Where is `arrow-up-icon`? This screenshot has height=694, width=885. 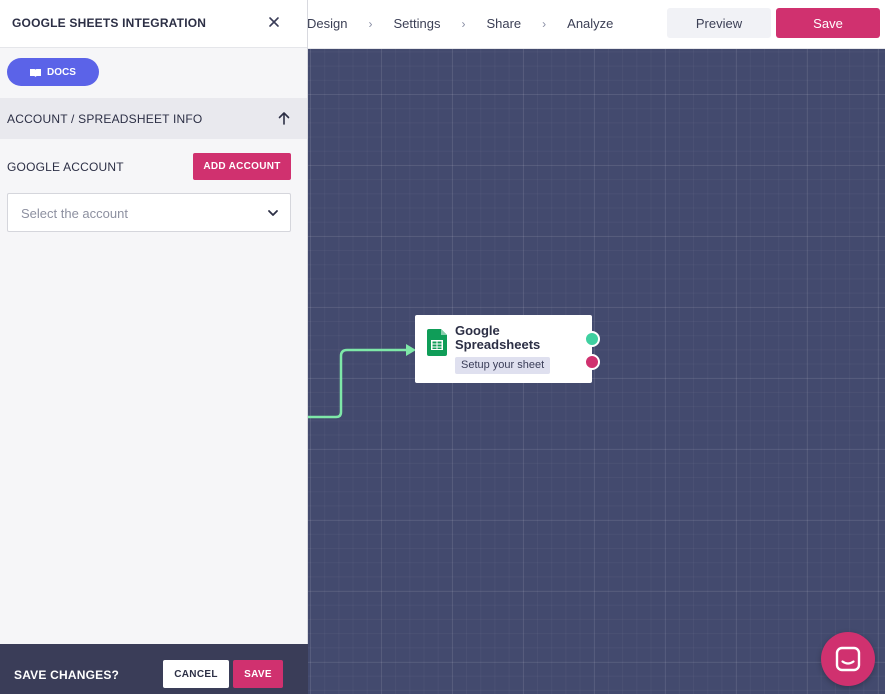
arrow-up-icon is located at coordinates (284, 118).